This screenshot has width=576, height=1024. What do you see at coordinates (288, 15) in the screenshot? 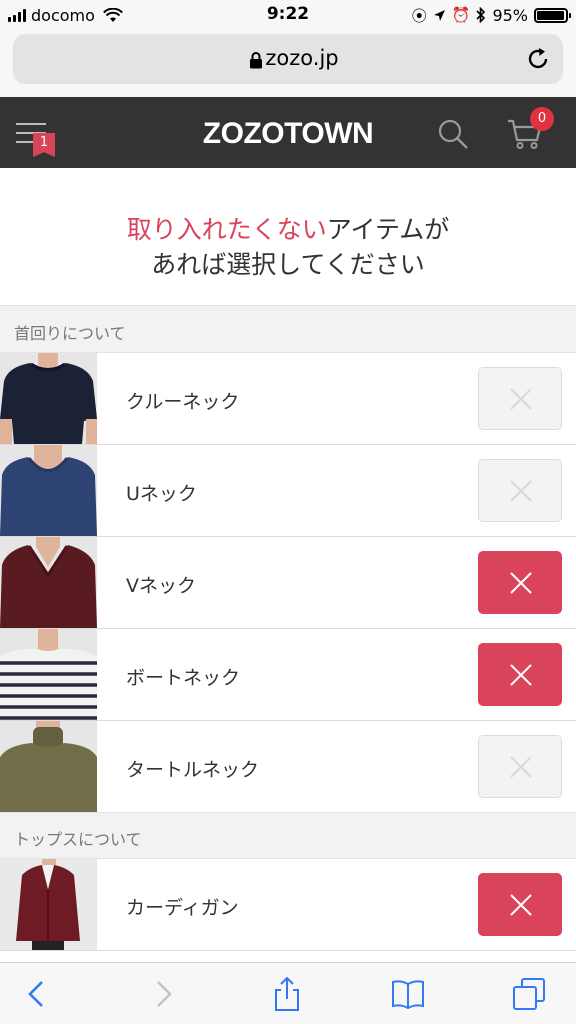
I see `status-bar: docomo 9:22 ⦿ ⏰ 95%` at bounding box center [288, 15].